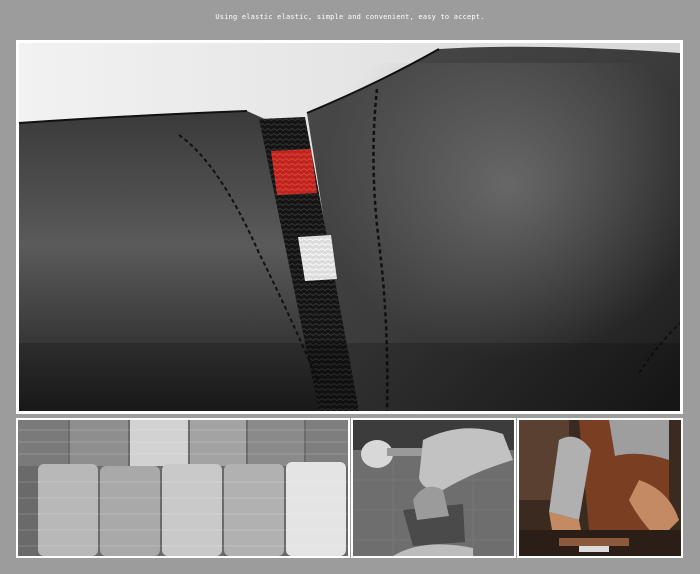  I want to click on craftsman-image, so click(600, 488).